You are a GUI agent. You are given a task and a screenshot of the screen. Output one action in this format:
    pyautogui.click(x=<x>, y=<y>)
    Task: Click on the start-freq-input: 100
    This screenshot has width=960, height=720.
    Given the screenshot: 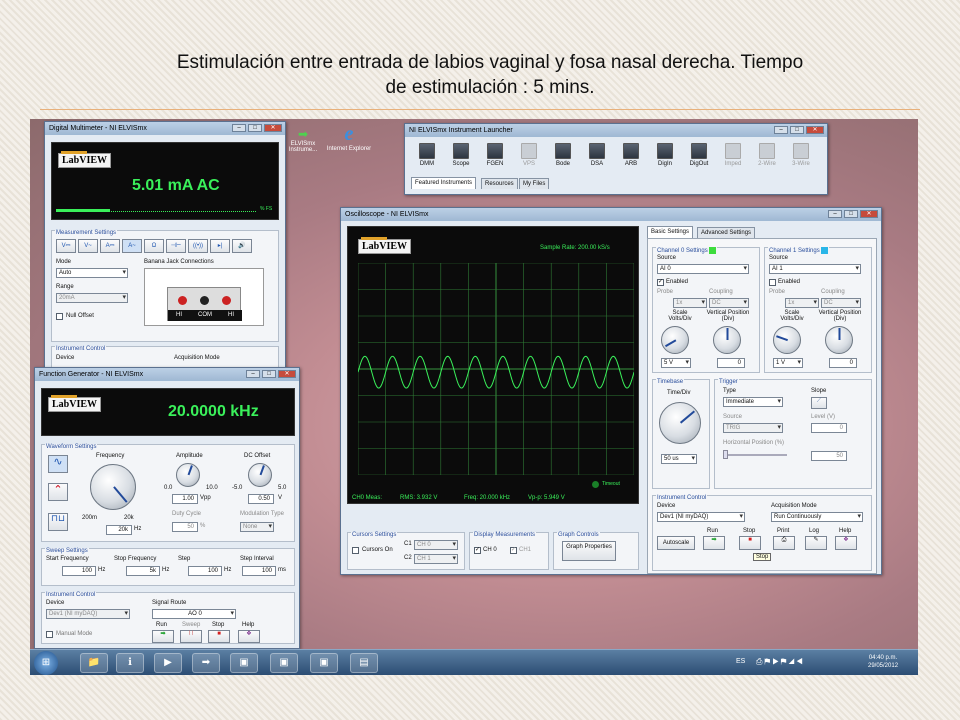 What is the action you would take?
    pyautogui.click(x=79, y=571)
    